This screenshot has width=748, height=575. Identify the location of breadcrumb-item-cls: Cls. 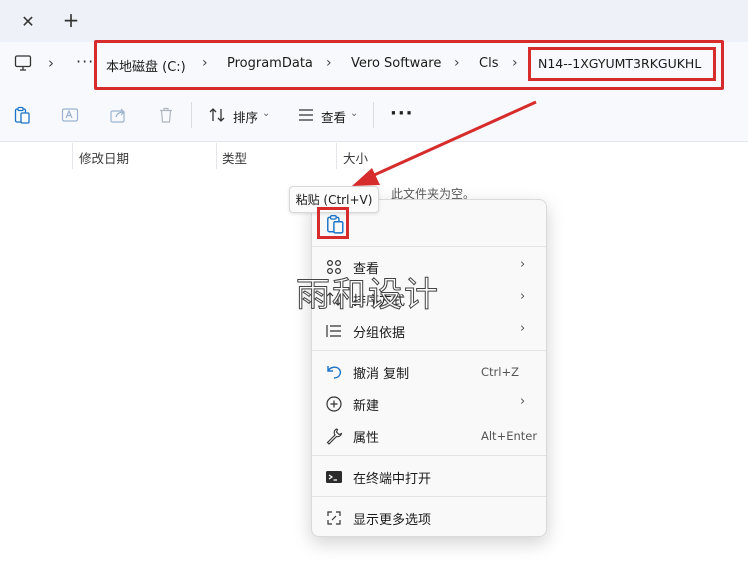
(488, 63).